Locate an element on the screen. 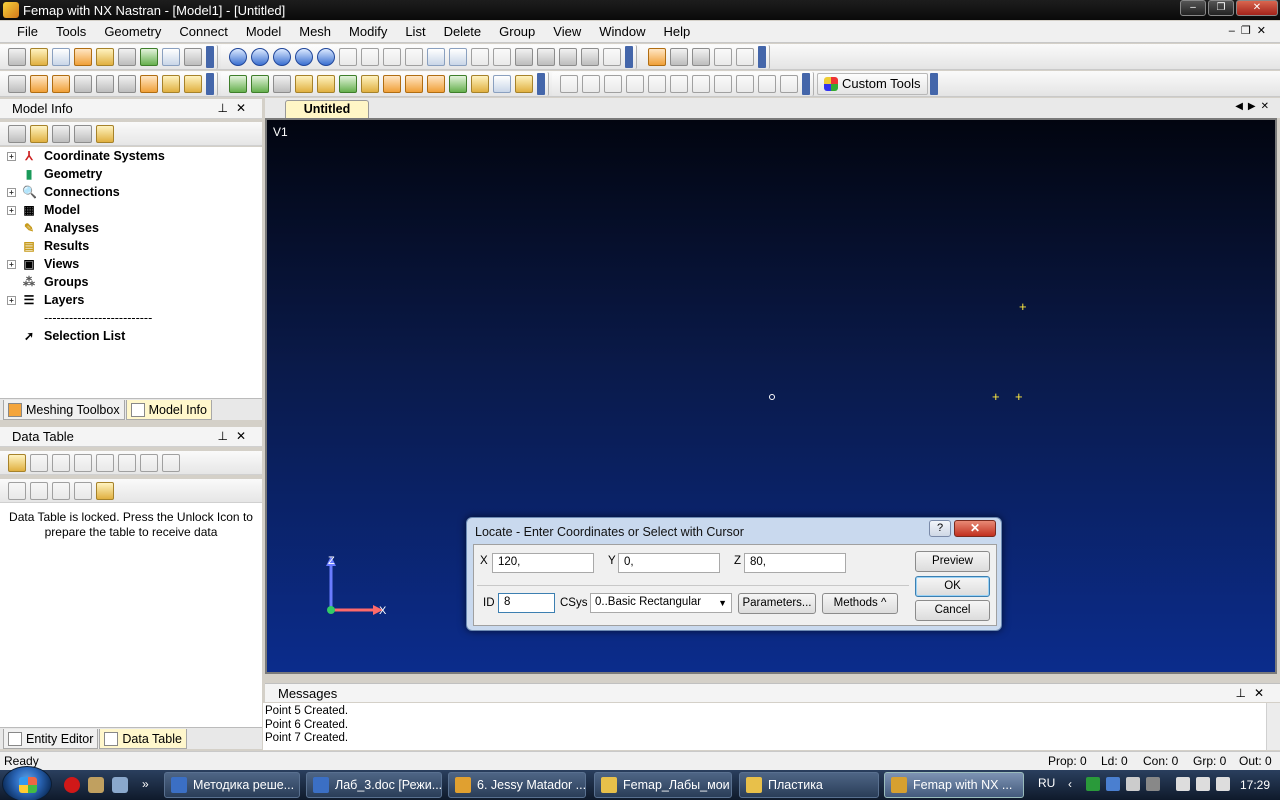 This screenshot has width=1280, height=800. language-indicator: RU is located at coordinates (1046, 783).